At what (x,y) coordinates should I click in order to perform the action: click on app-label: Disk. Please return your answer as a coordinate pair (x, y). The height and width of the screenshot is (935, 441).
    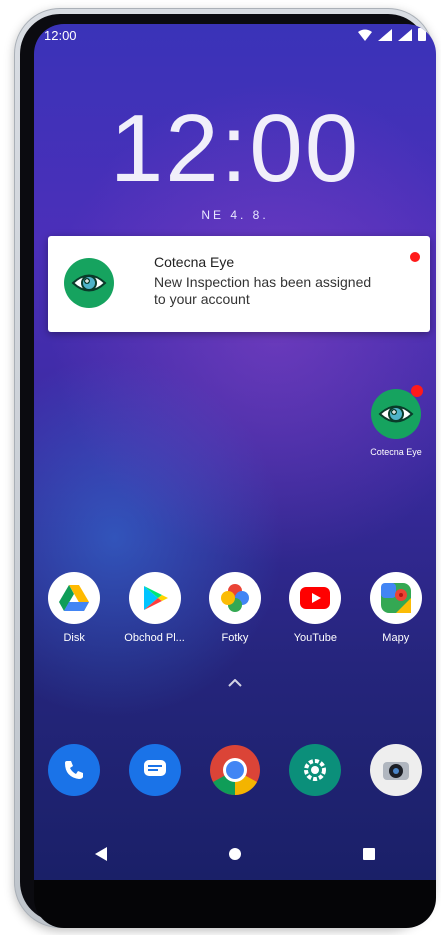
    Looking at the image, I should click on (74, 638).